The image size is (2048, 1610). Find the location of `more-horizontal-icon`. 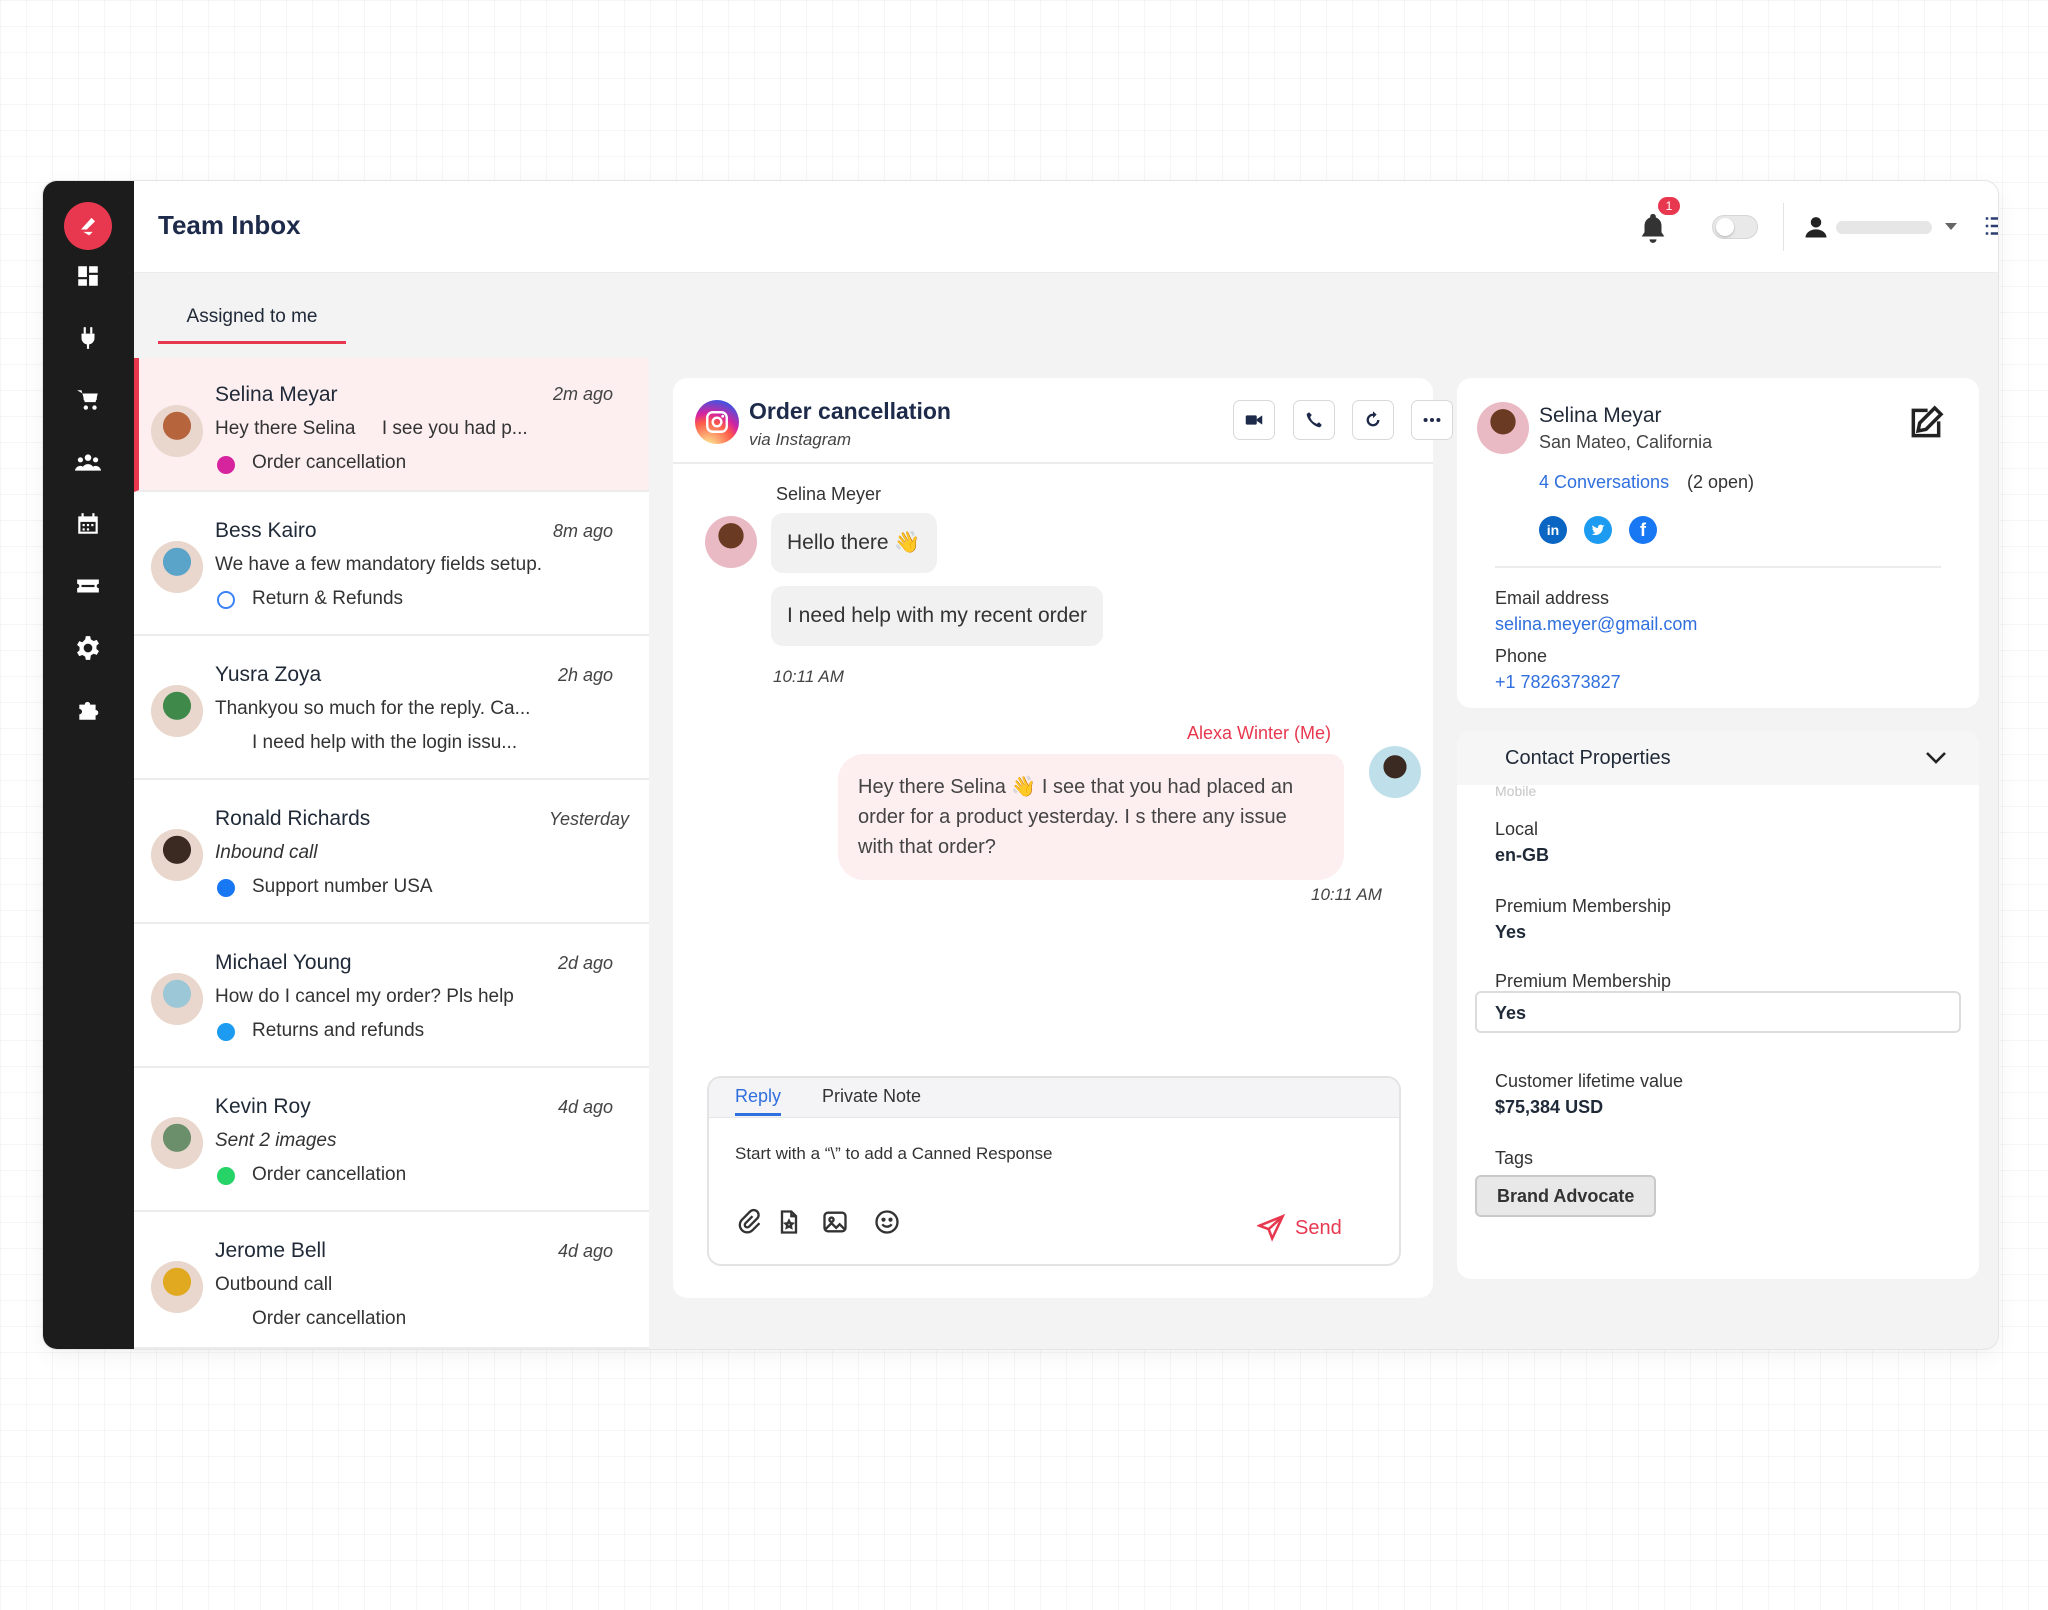

more-horizontal-icon is located at coordinates (1432, 420).